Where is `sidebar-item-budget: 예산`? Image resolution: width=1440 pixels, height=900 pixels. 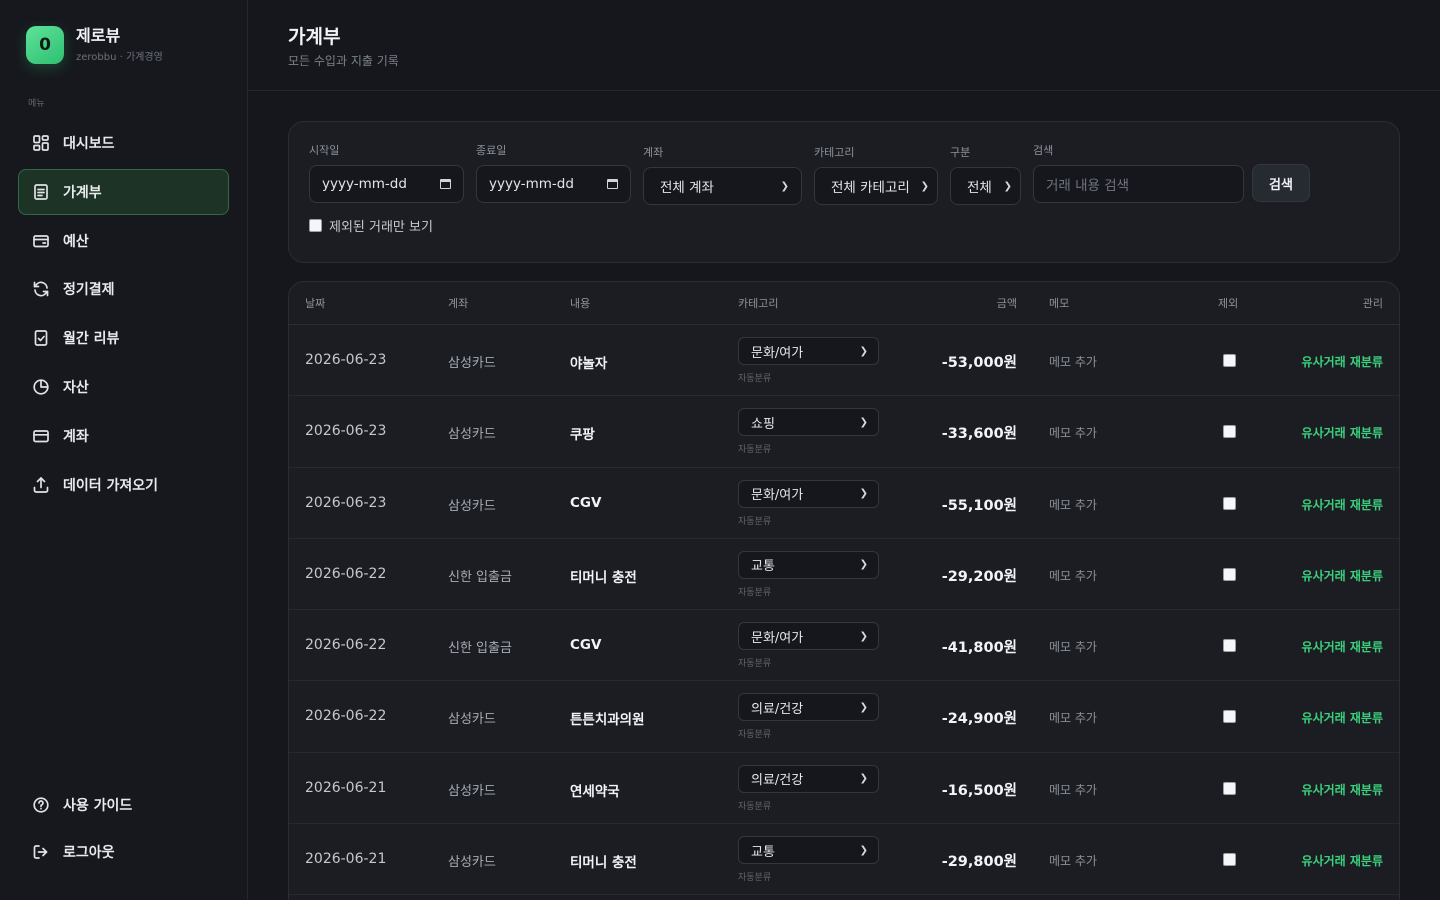
sidebar-item-budget: 예산 is located at coordinates (123, 241).